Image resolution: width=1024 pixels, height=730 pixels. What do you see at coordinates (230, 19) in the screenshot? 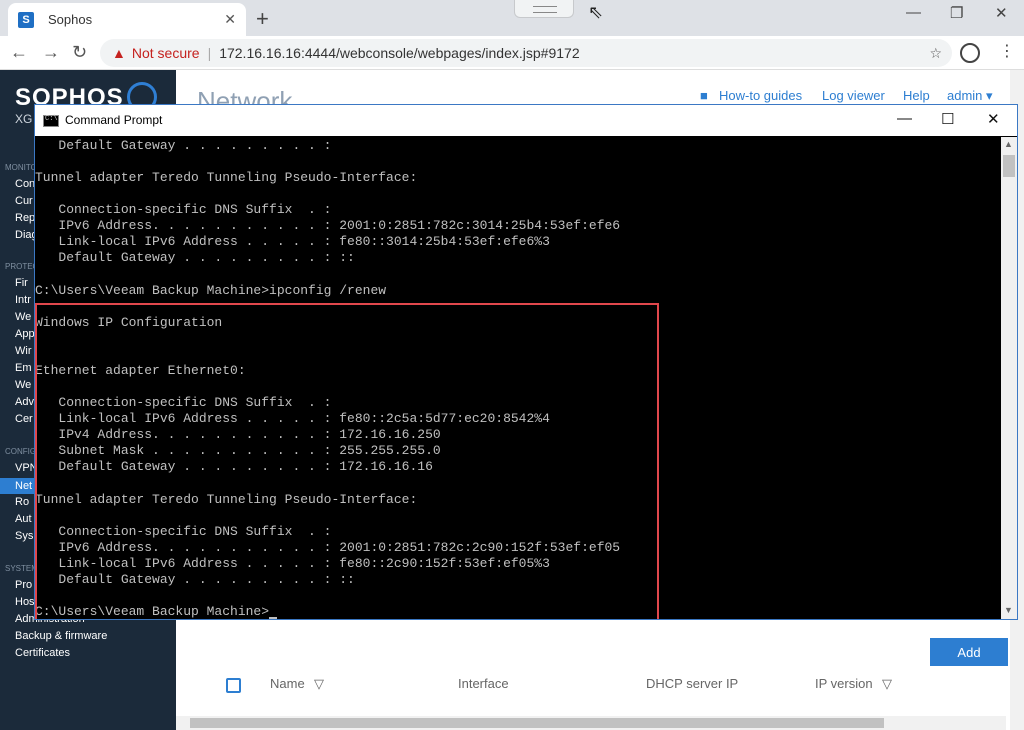
I see `tab-close-icon: ✕` at bounding box center [230, 19].